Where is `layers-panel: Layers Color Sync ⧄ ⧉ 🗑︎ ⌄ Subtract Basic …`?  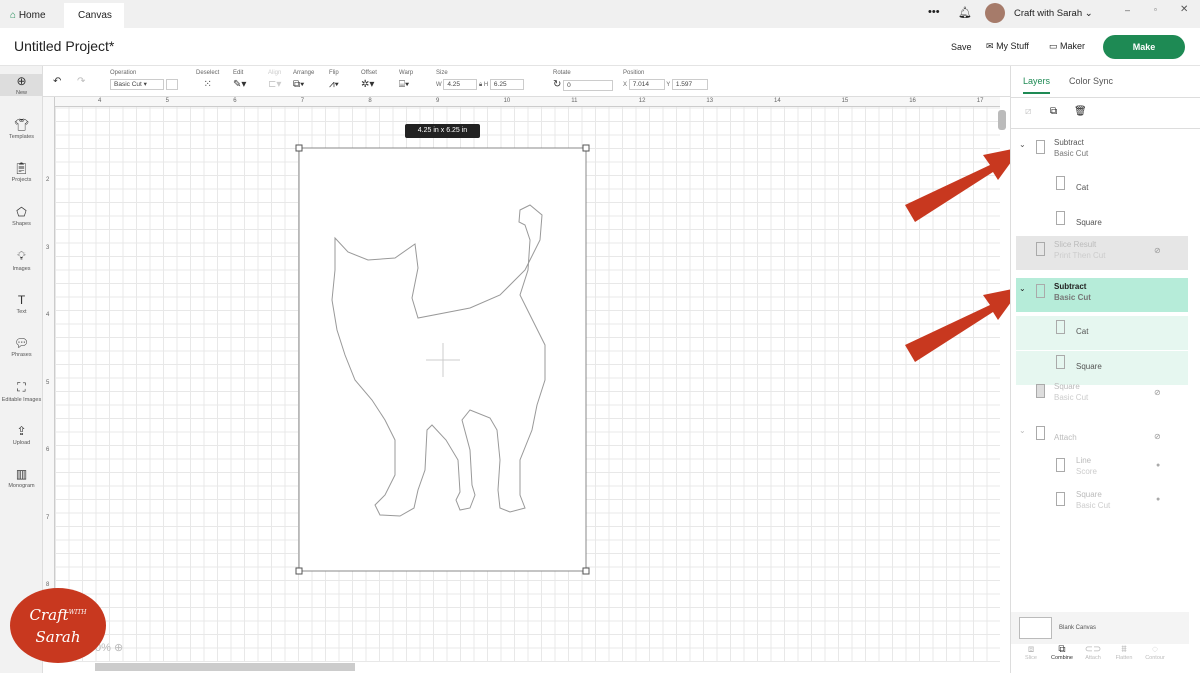 layers-panel: Layers Color Sync ⧄ ⧉ 🗑︎ ⌄ Subtract Basic … is located at coordinates (1105, 369).